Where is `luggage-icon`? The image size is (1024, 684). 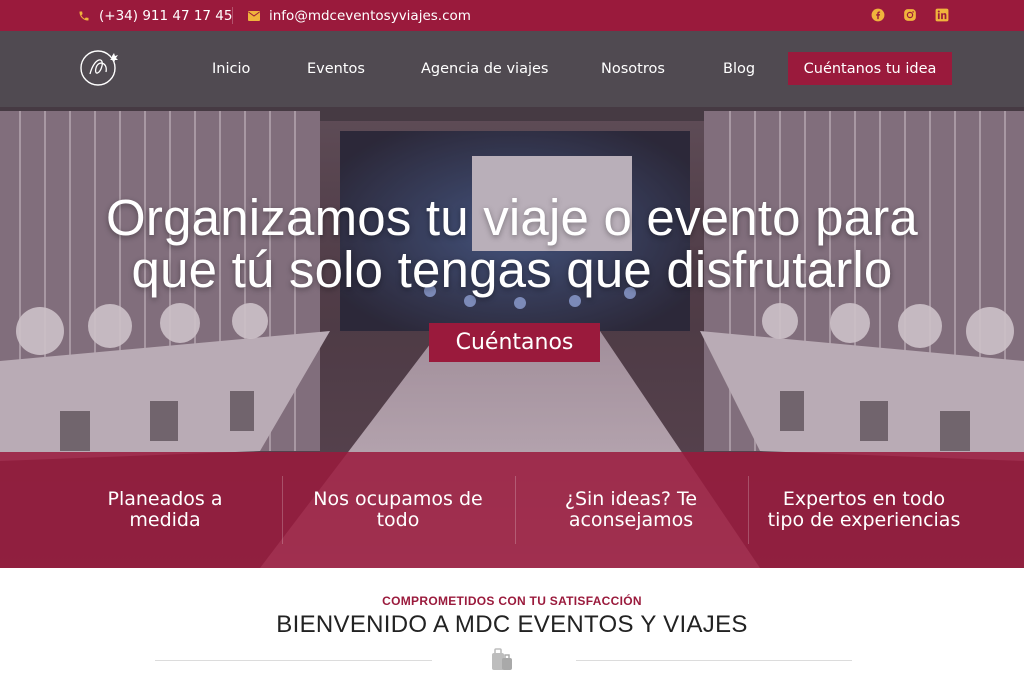
luggage-icon is located at coordinates (502, 660).